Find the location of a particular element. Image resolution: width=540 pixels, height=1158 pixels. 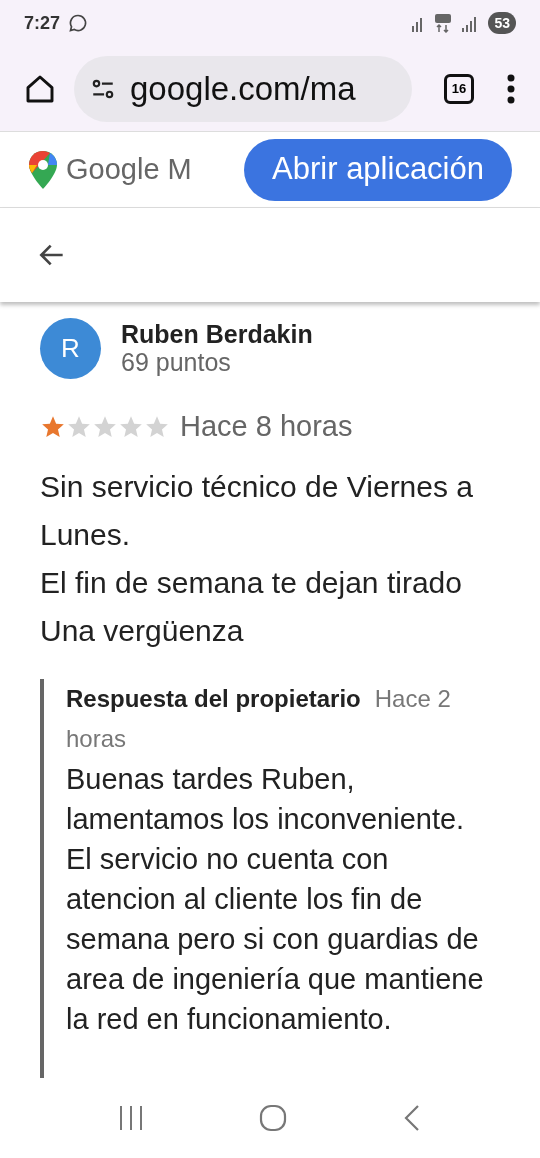

review-text: El fin de semana te dejan tirado is located at coordinates (251, 582).